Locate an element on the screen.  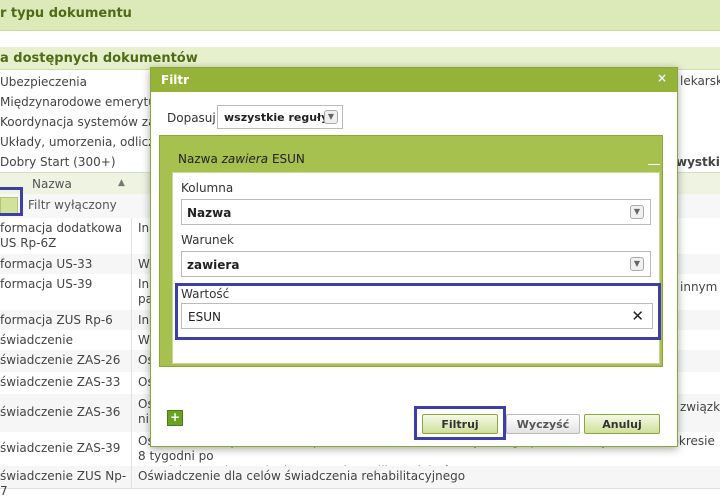
dialog-titlebar: Filtr × is located at coordinates (414, 80).